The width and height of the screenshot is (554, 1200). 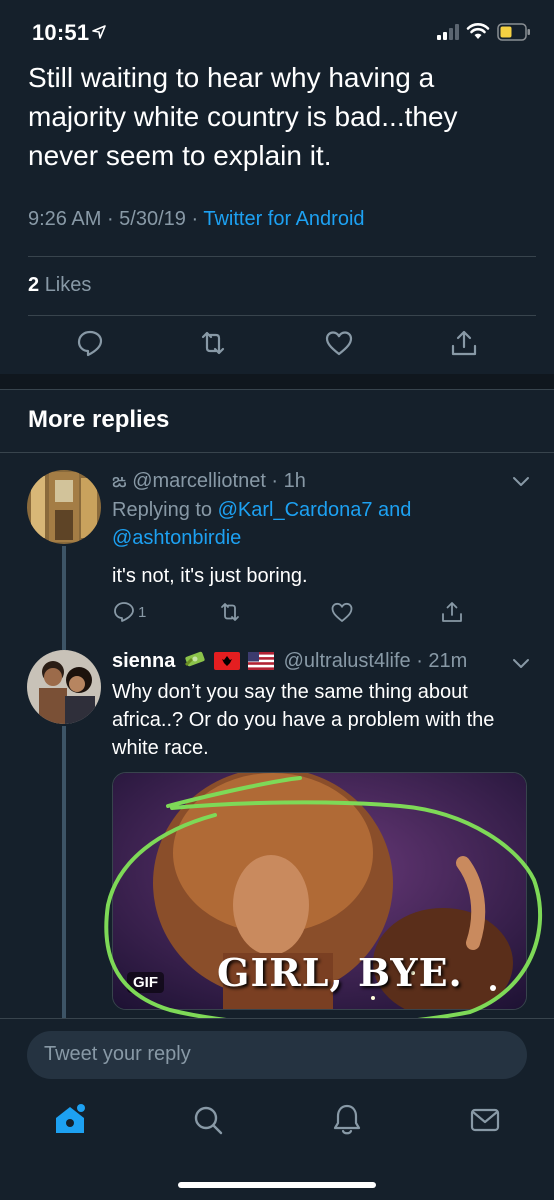 I want to click on status-bar: 10:51, so click(x=277, y=31).